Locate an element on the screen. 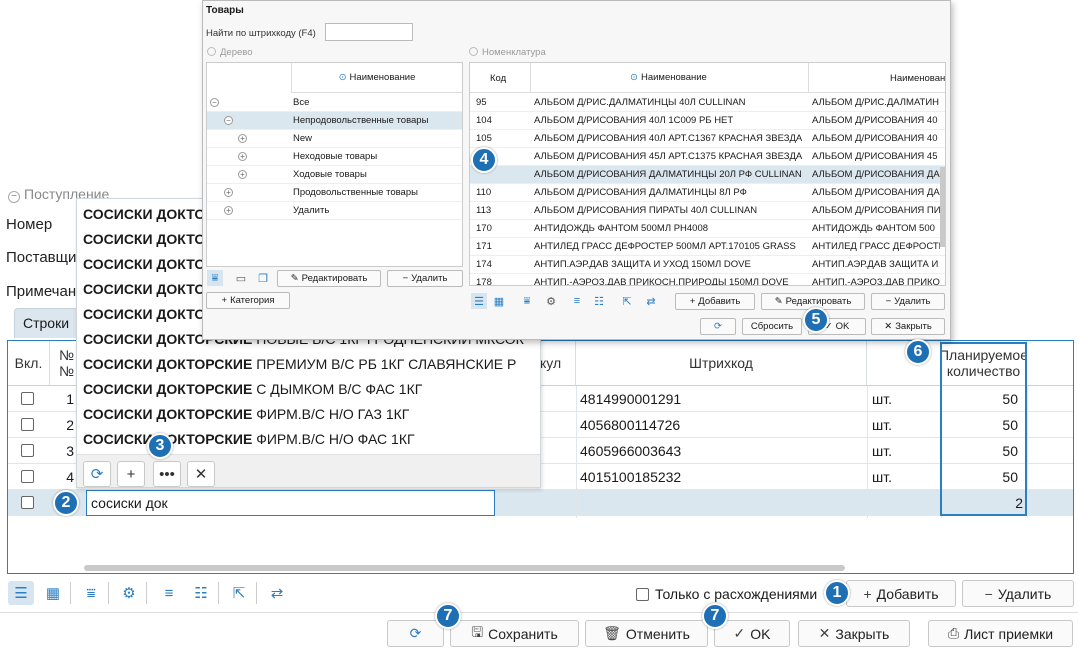 The image size is (1078, 649). tree-node: + Ходовые товары is located at coordinates (334, 175).